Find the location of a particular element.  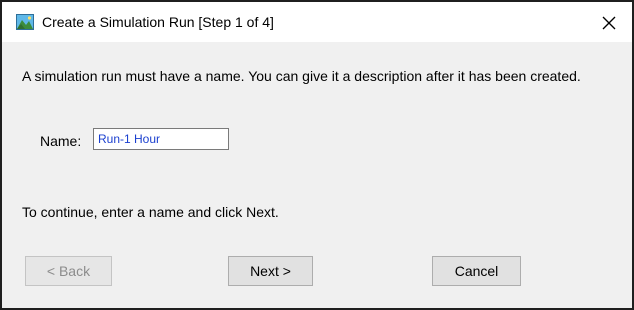

name-label: Name: is located at coordinates (61, 141).